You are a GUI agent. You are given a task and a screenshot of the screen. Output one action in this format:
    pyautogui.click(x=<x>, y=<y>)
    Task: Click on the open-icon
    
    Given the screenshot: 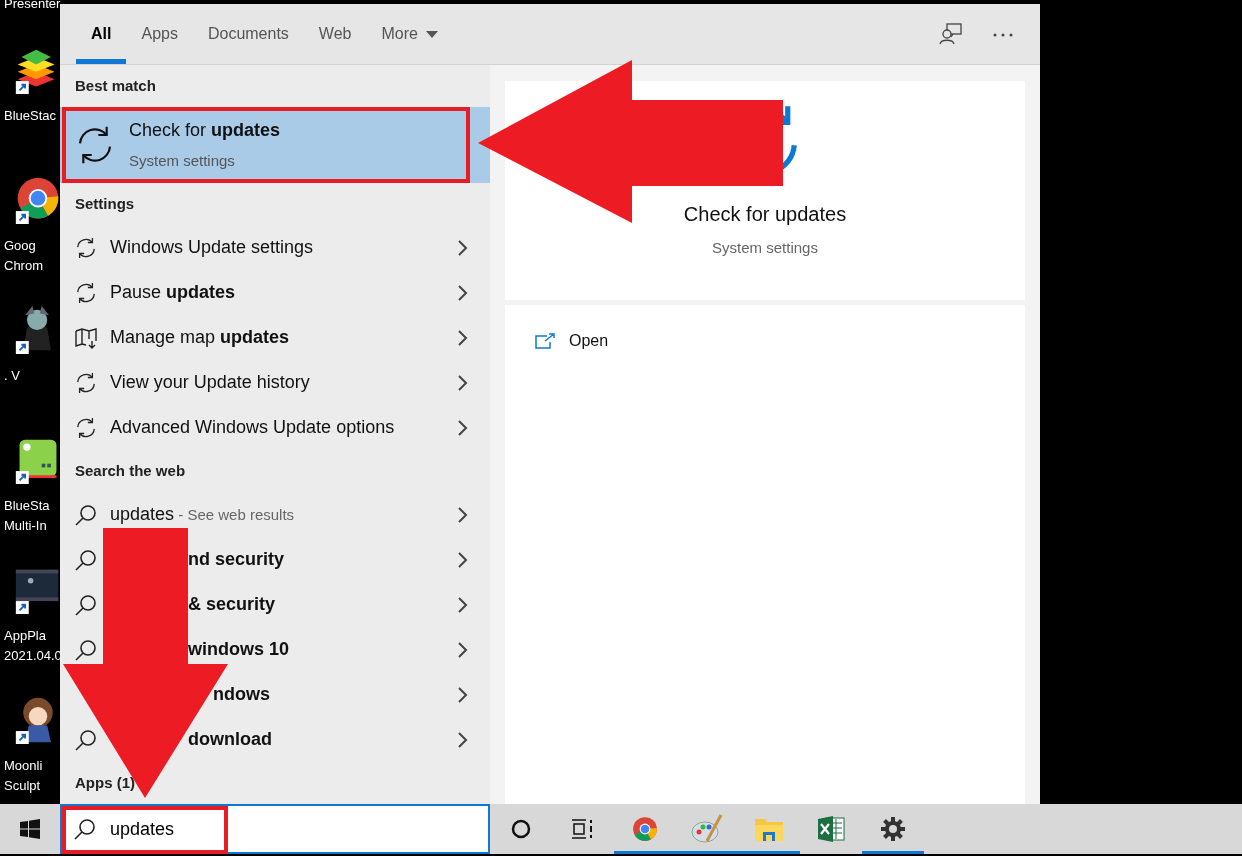 What is the action you would take?
    pyautogui.click(x=545, y=341)
    